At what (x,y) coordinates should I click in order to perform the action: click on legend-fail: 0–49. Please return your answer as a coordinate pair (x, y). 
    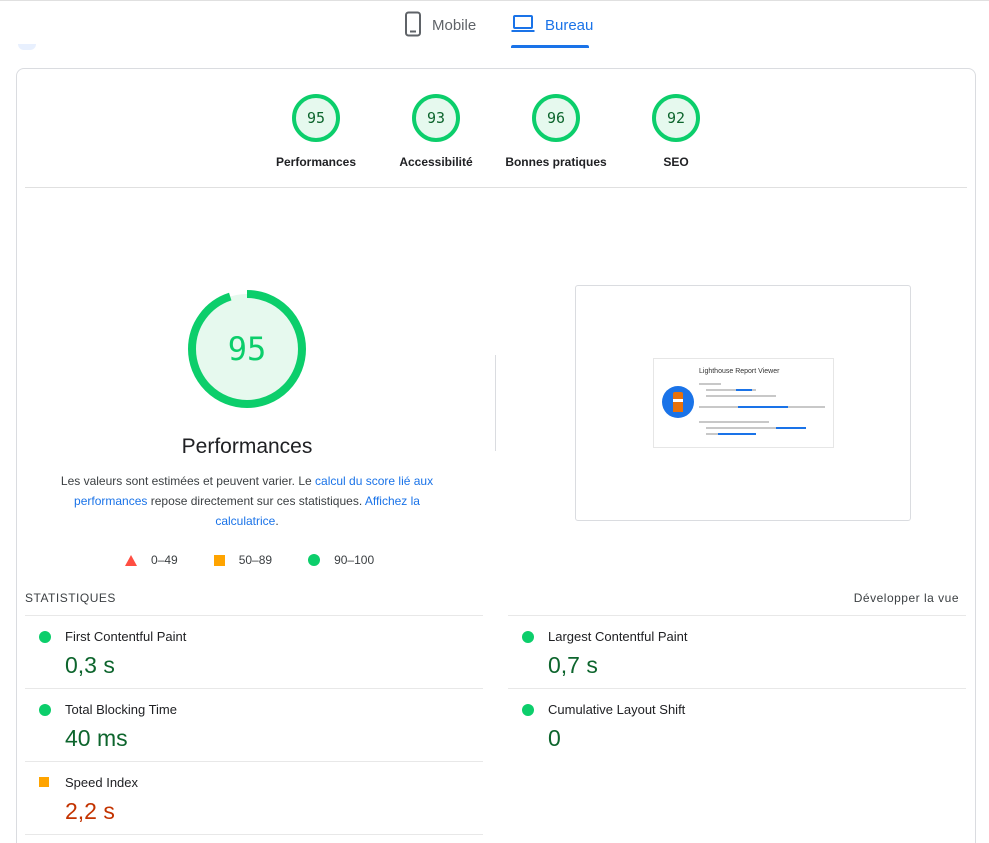
    Looking at the image, I should click on (151, 560).